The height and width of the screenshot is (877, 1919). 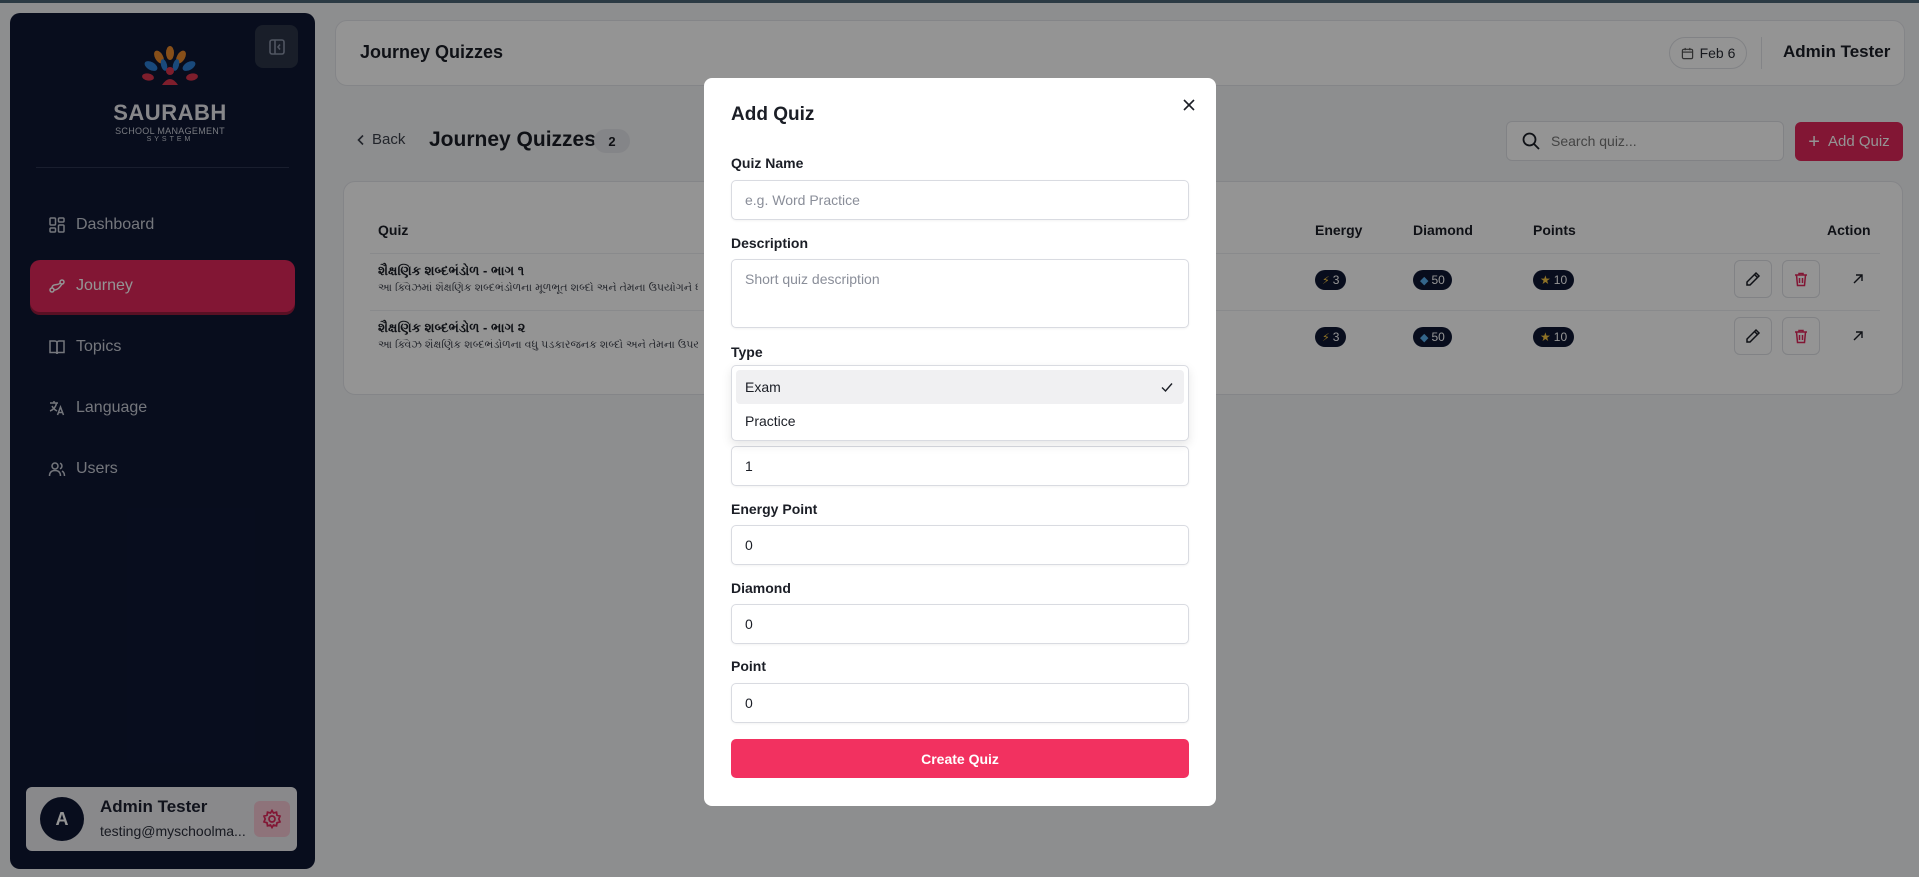 I want to click on option-label: Exam, so click(x=763, y=387).